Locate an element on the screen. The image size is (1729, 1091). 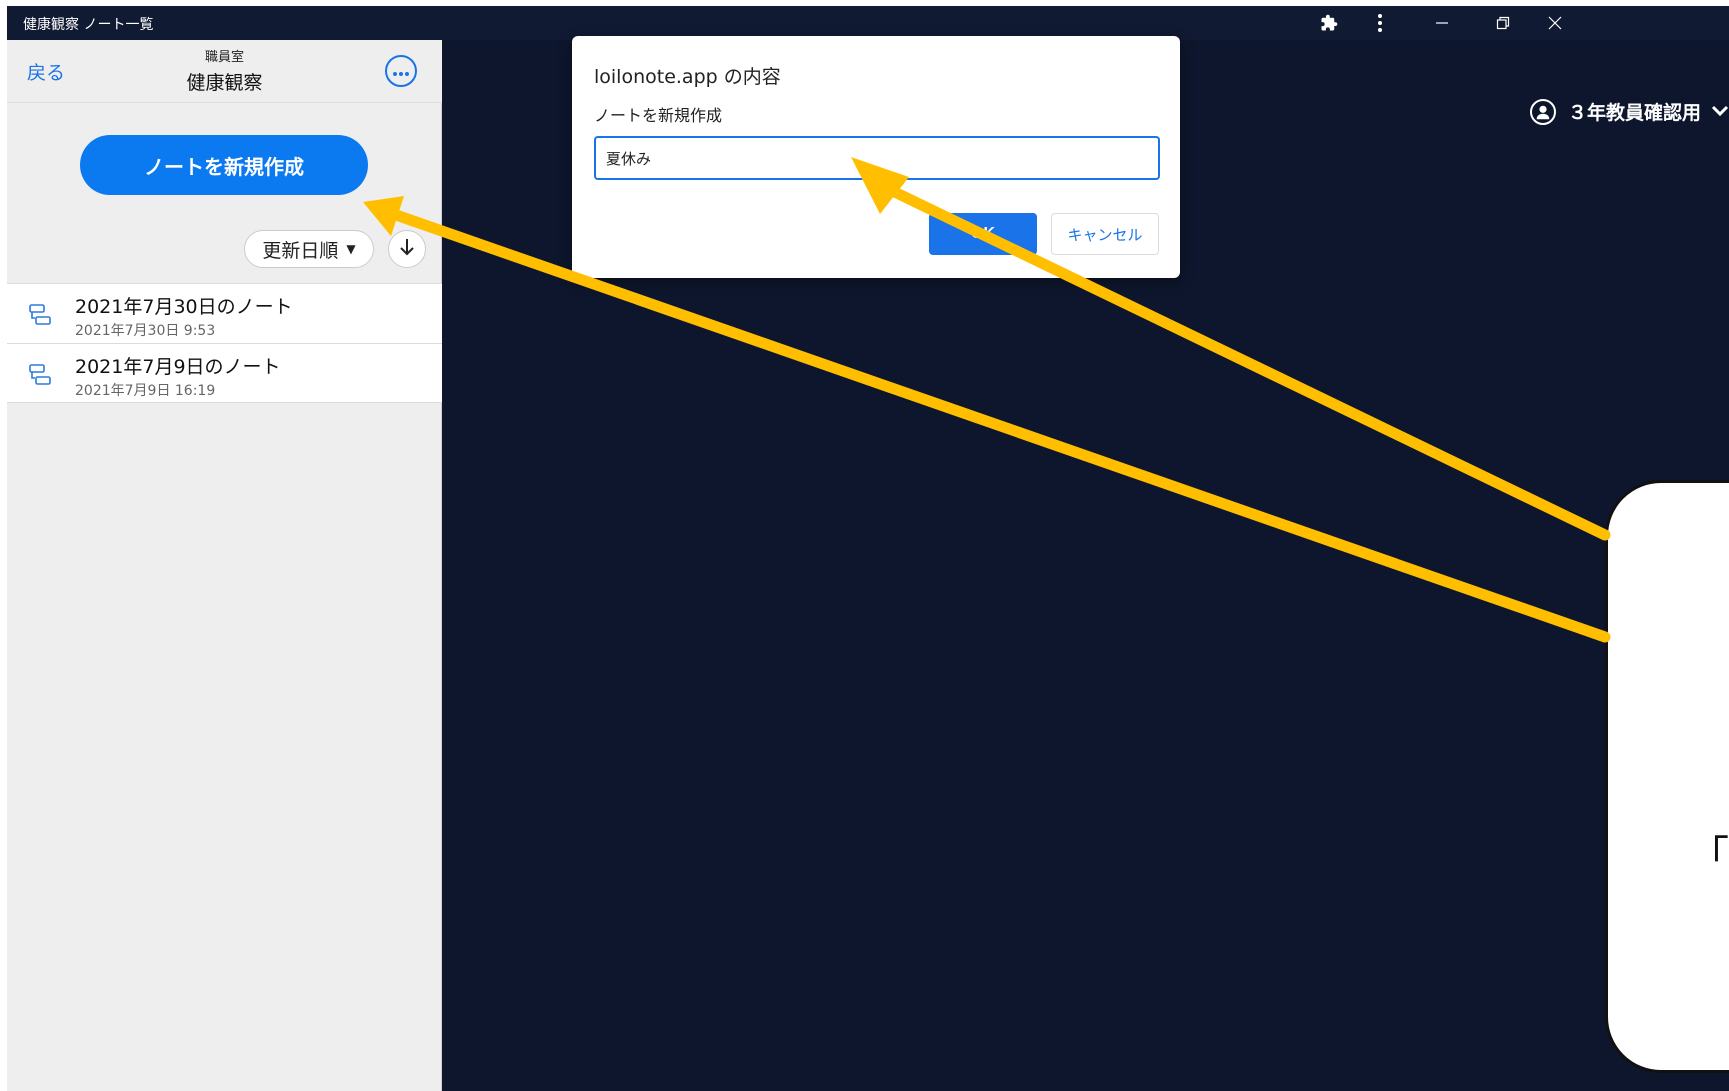
note-name-input is located at coordinates (877, 158).